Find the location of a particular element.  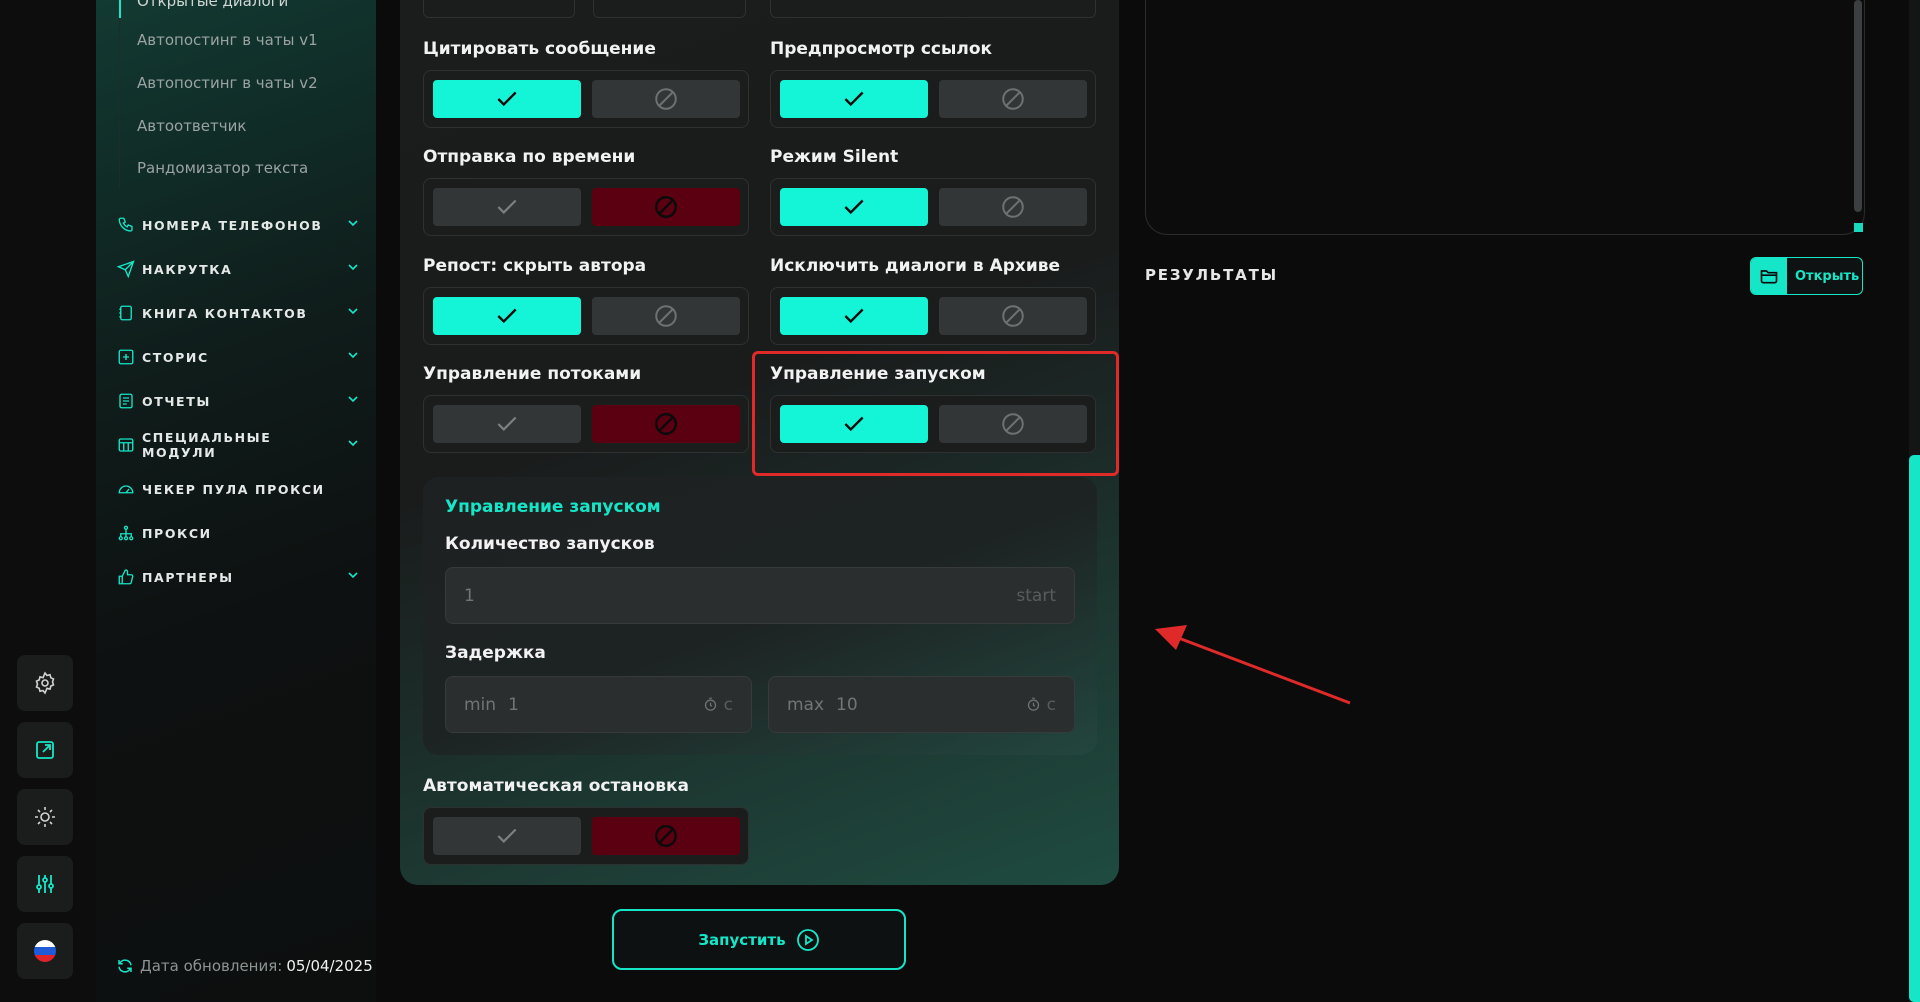

sidebar-subitem-autopost-v1: Автопостинг в чаты v1 is located at coordinates (227, 40).